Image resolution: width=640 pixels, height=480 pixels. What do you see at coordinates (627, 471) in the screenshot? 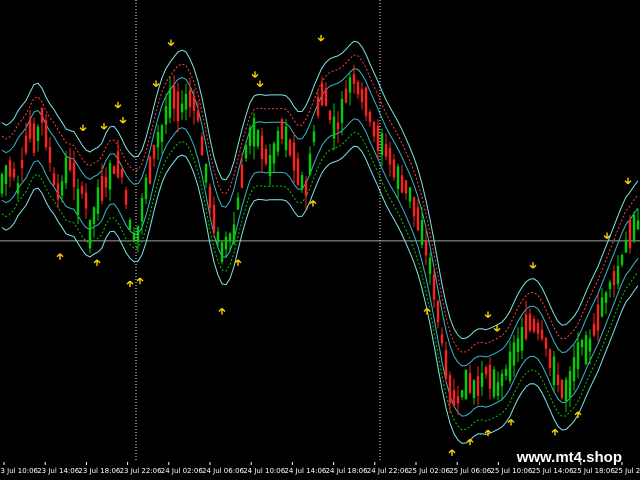
I see `x-tick-label: 25 Jul 22:06` at bounding box center [627, 471].